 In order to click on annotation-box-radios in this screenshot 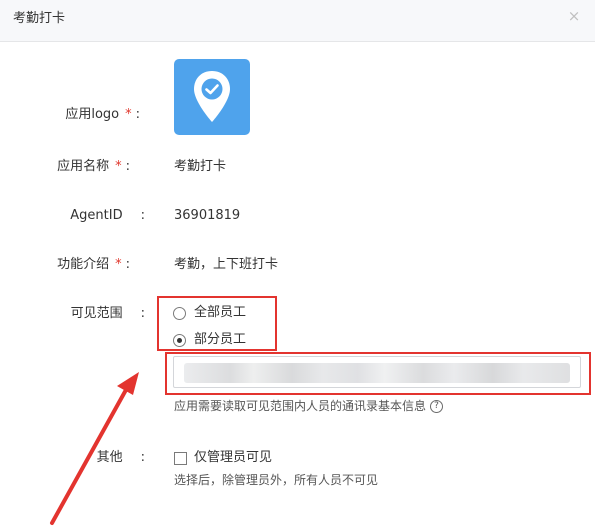, I will do `click(217, 323)`.